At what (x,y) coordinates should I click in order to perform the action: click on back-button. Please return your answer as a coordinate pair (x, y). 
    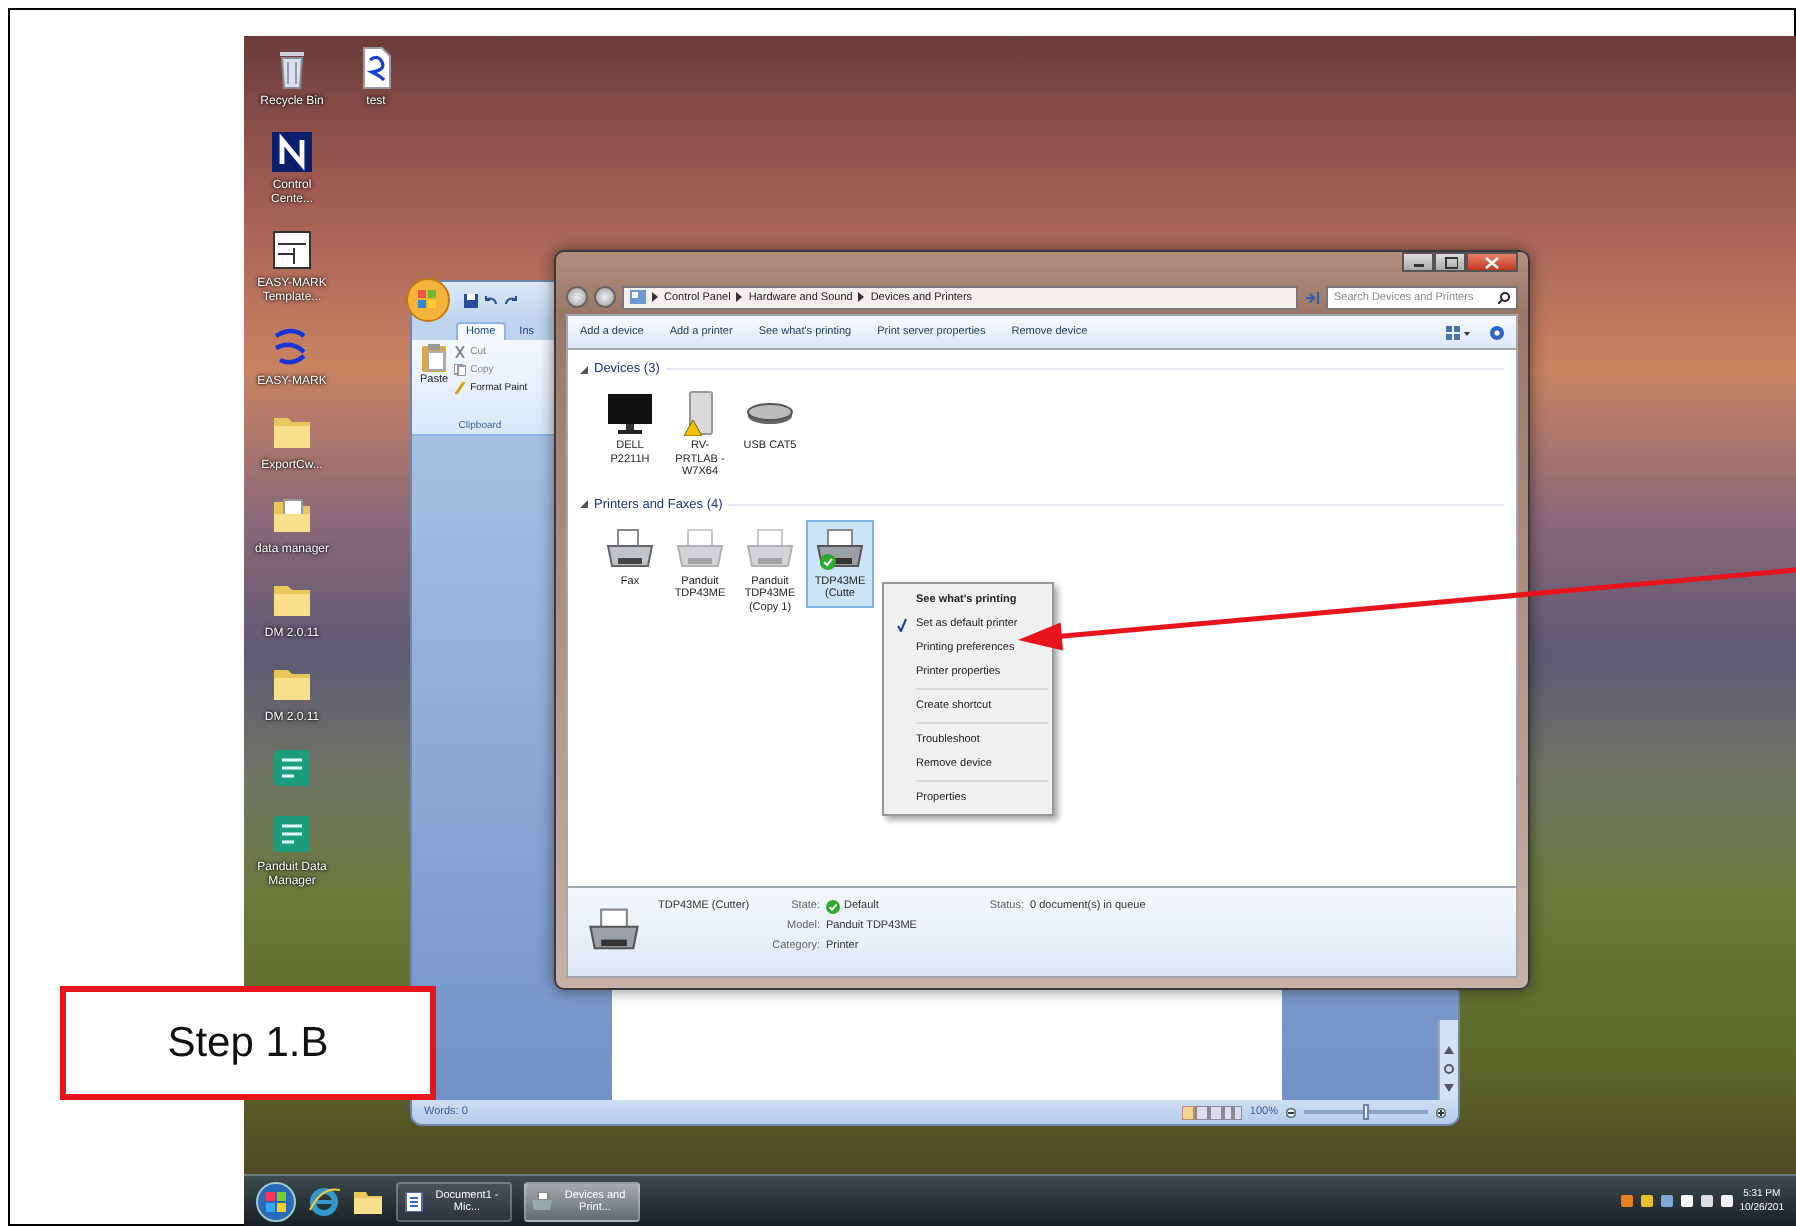
    Looking at the image, I should click on (577, 297).